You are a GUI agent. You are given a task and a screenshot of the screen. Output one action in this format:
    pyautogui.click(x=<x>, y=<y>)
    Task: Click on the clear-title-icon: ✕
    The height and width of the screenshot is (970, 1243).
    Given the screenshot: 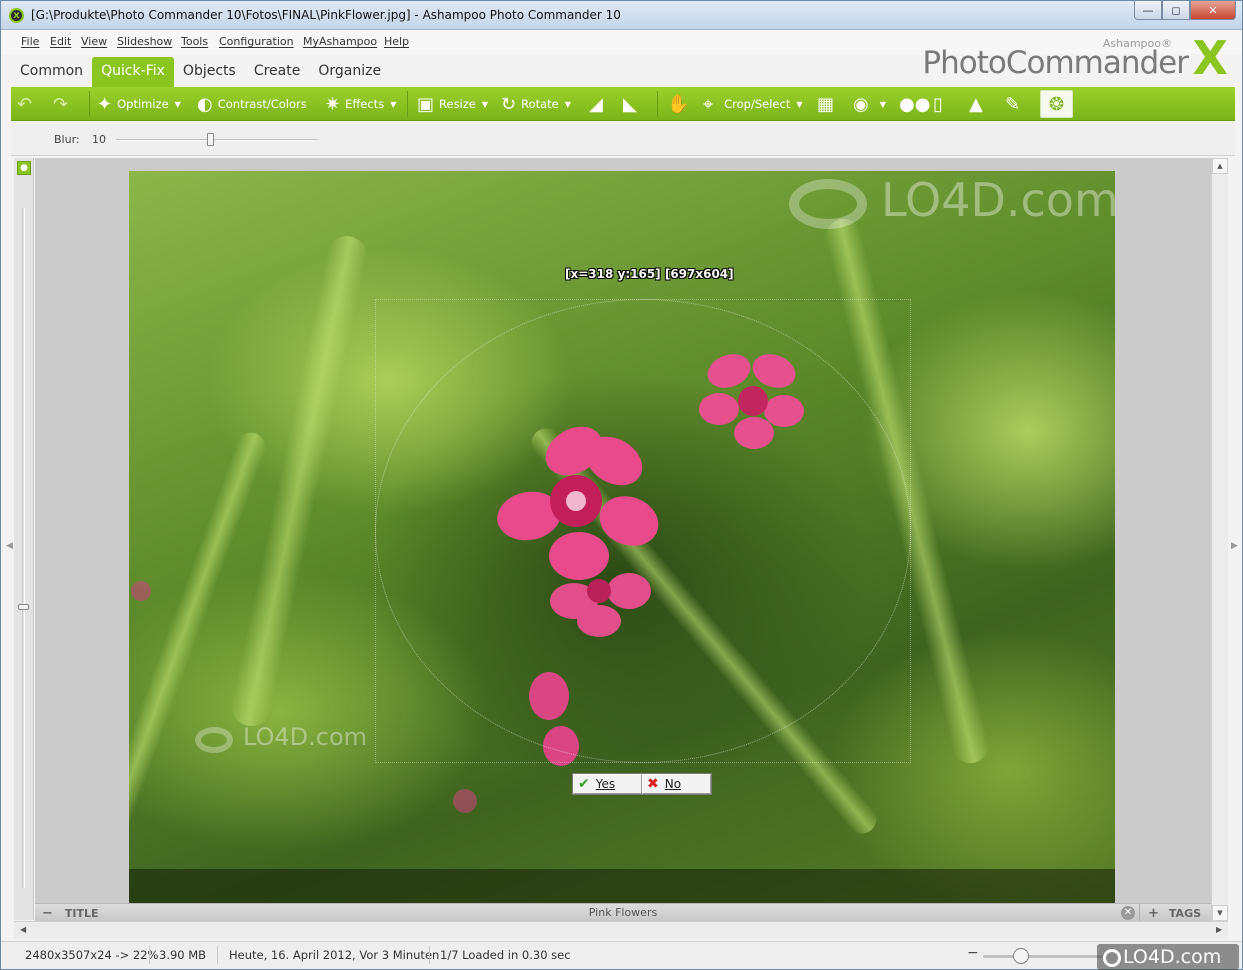 What is the action you would take?
    pyautogui.click(x=1128, y=913)
    